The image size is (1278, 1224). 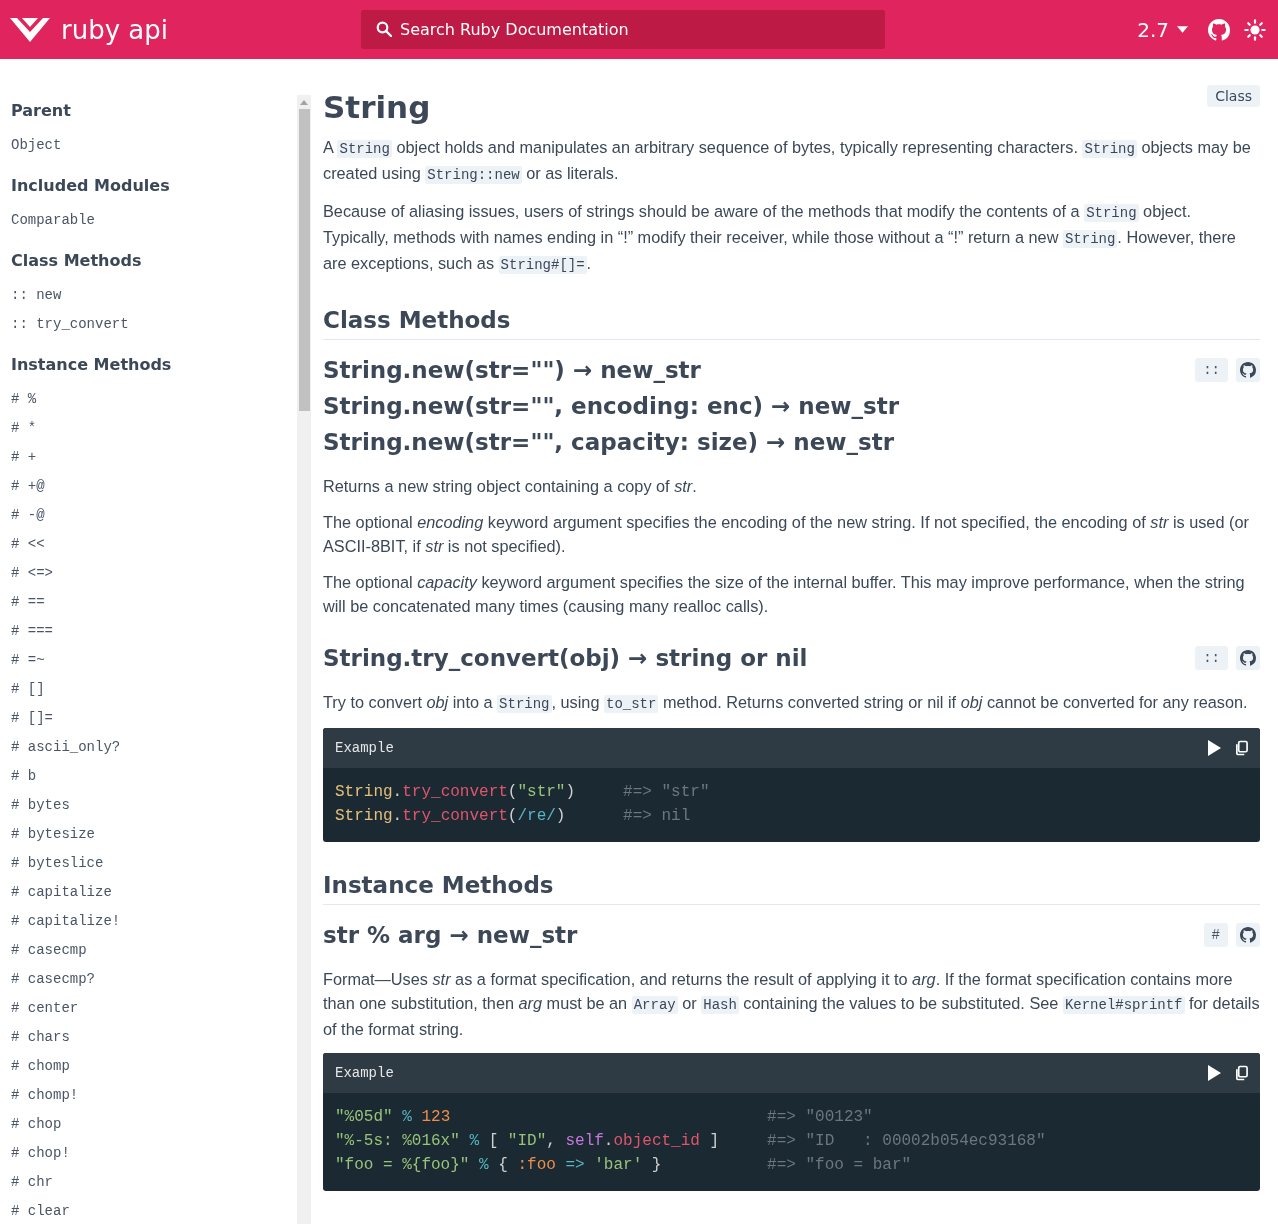 I want to click on sidebar-link: # +@, so click(x=148, y=486).